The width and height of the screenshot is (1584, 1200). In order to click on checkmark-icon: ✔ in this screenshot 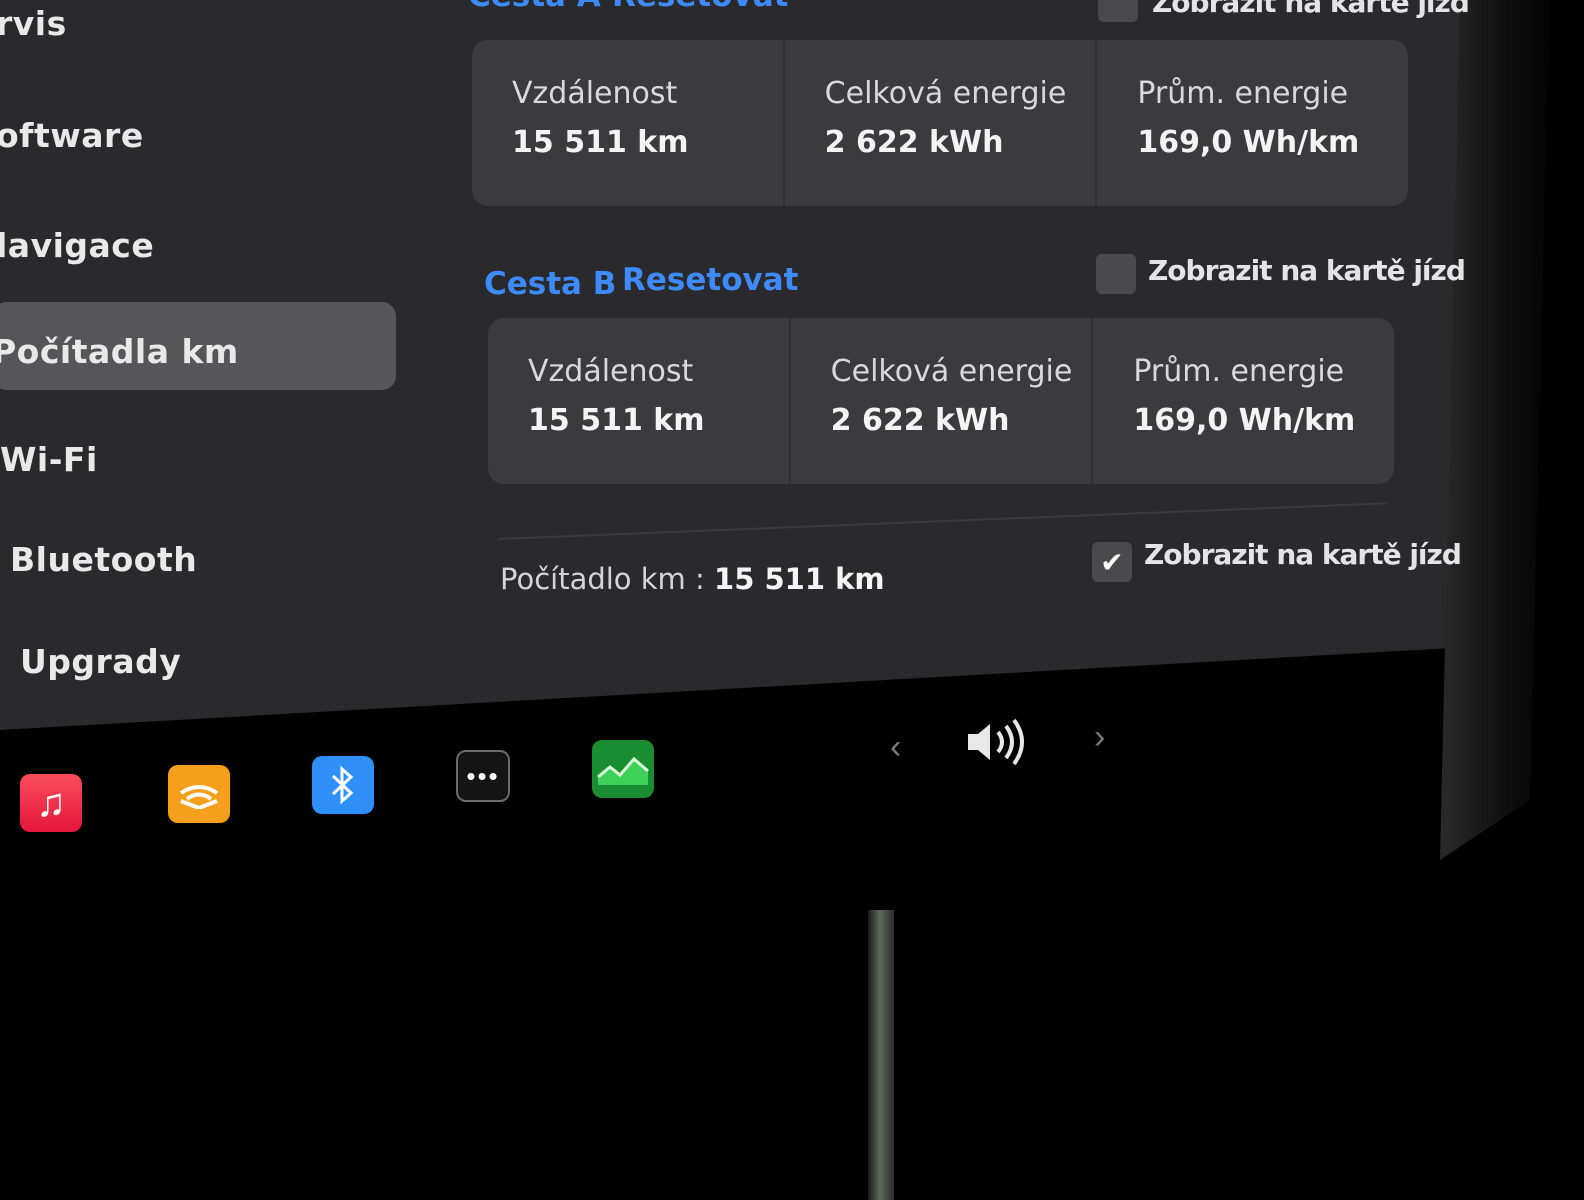, I will do `click(1112, 562)`.